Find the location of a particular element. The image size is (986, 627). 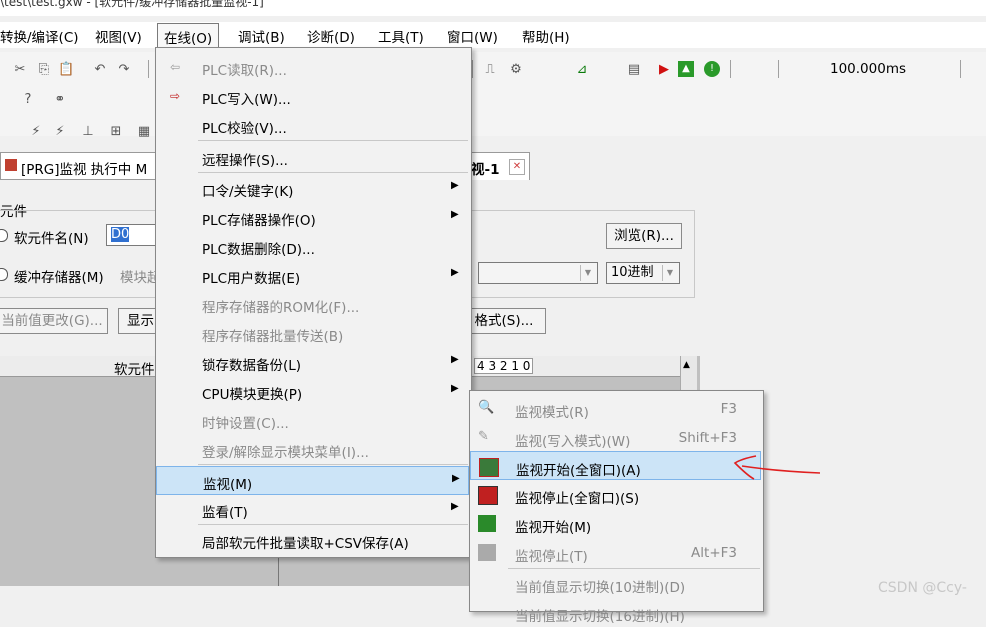

submenu-monitor-stop: 监视停止(T) Alt+F3 is located at coordinates (615, 552).